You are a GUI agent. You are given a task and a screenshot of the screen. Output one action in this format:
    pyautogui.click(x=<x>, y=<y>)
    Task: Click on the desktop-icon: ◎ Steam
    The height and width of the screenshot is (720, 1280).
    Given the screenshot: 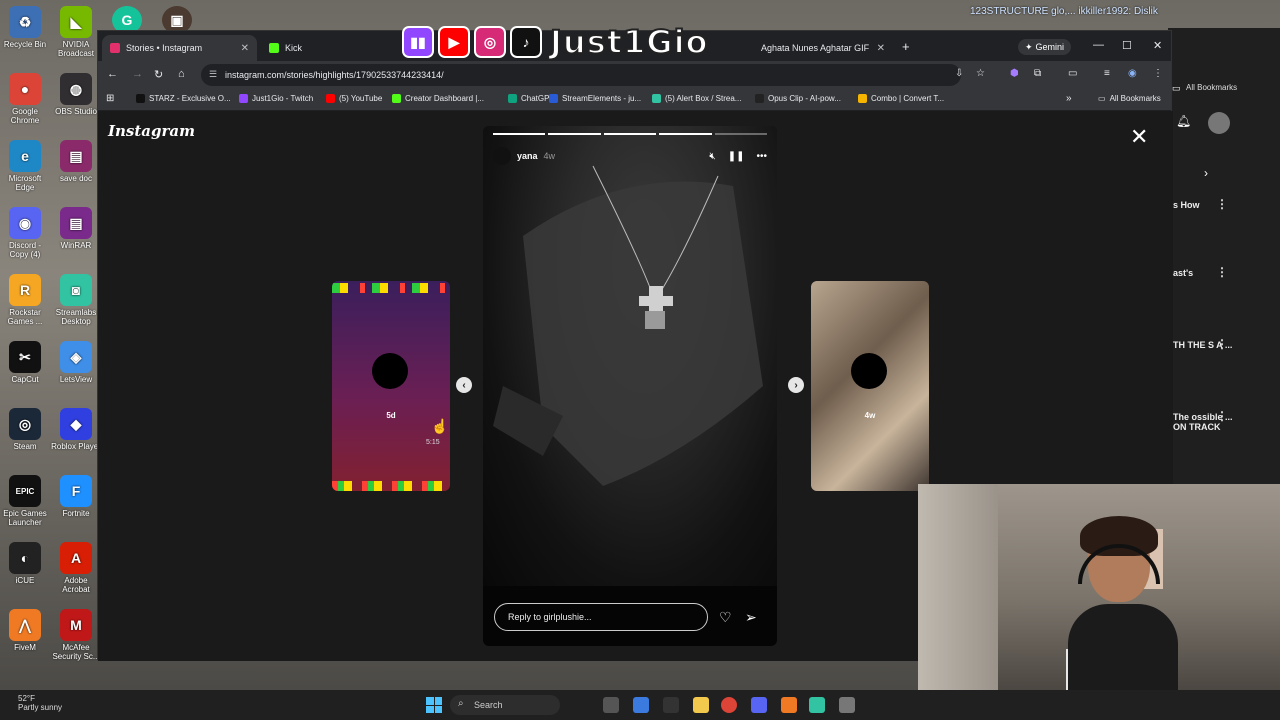 What is the action you would take?
    pyautogui.click(x=25, y=429)
    